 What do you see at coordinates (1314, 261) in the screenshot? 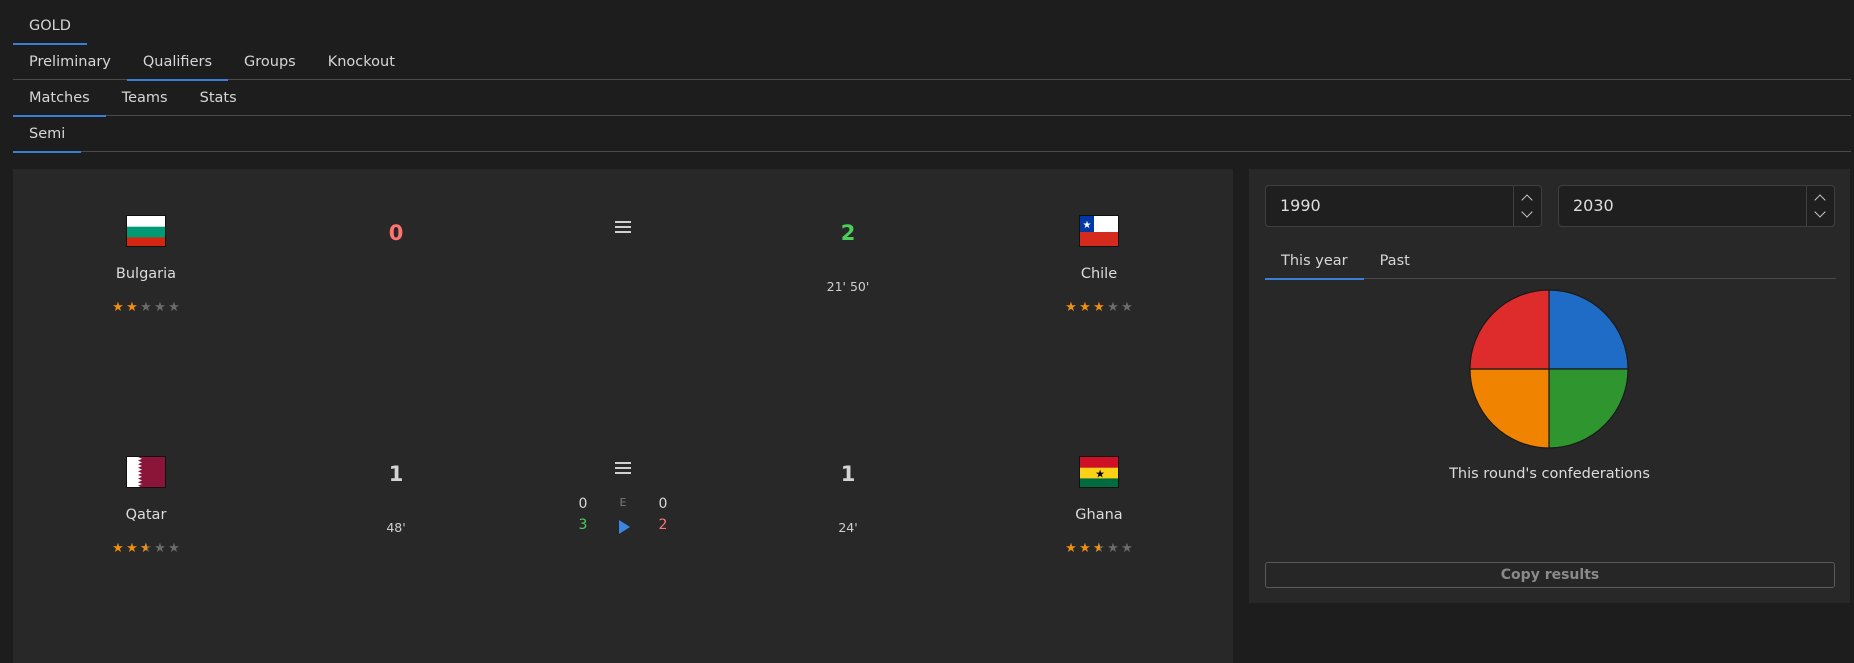
I see `tab-this-year: This year` at bounding box center [1314, 261].